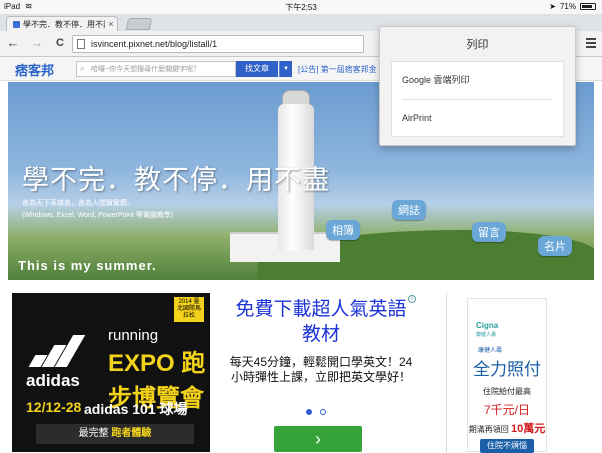  I want to click on ad-right-line5: 期滿再領回 10萬元, so click(507, 428).